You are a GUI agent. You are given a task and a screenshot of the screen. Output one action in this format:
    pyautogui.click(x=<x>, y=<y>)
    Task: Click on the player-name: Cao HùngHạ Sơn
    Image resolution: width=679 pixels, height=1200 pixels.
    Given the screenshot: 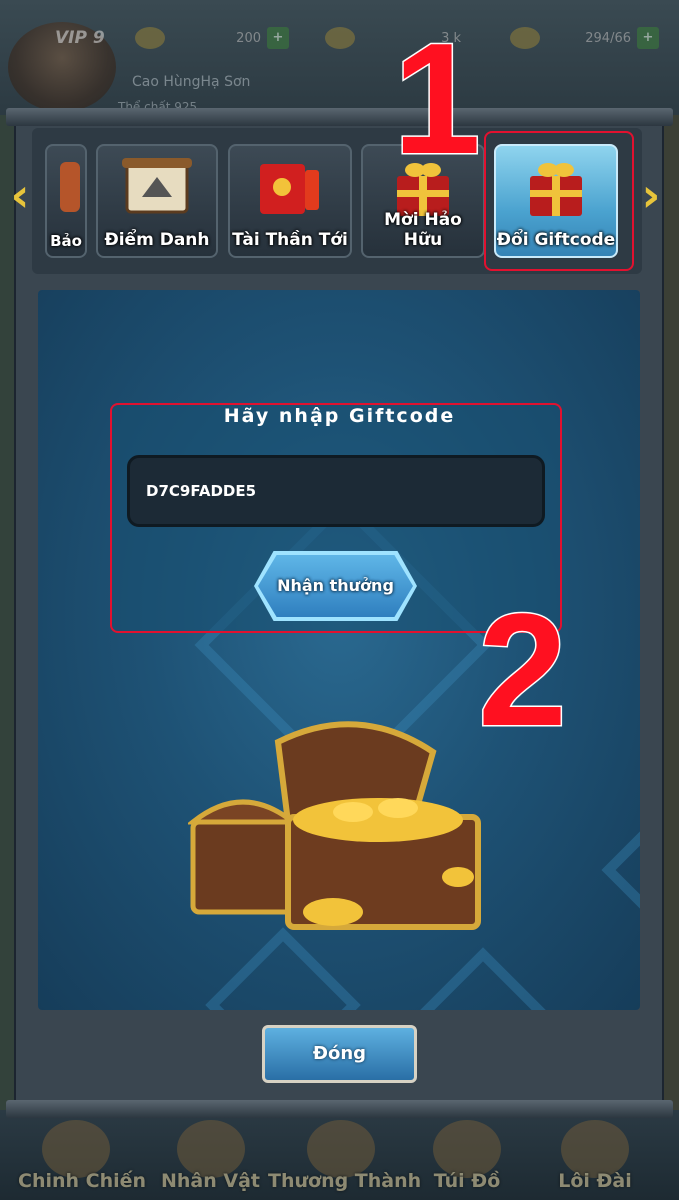 What is the action you would take?
    pyautogui.click(x=191, y=82)
    